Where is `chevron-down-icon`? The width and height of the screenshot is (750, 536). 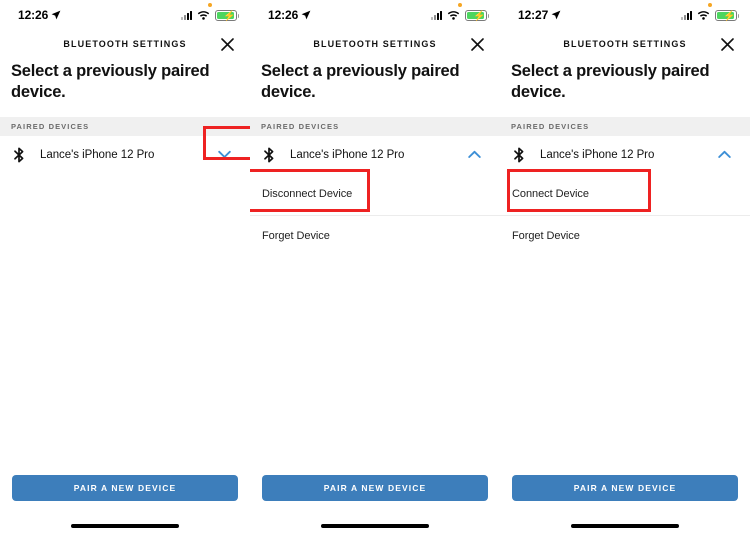 chevron-down-icon is located at coordinates (224, 155).